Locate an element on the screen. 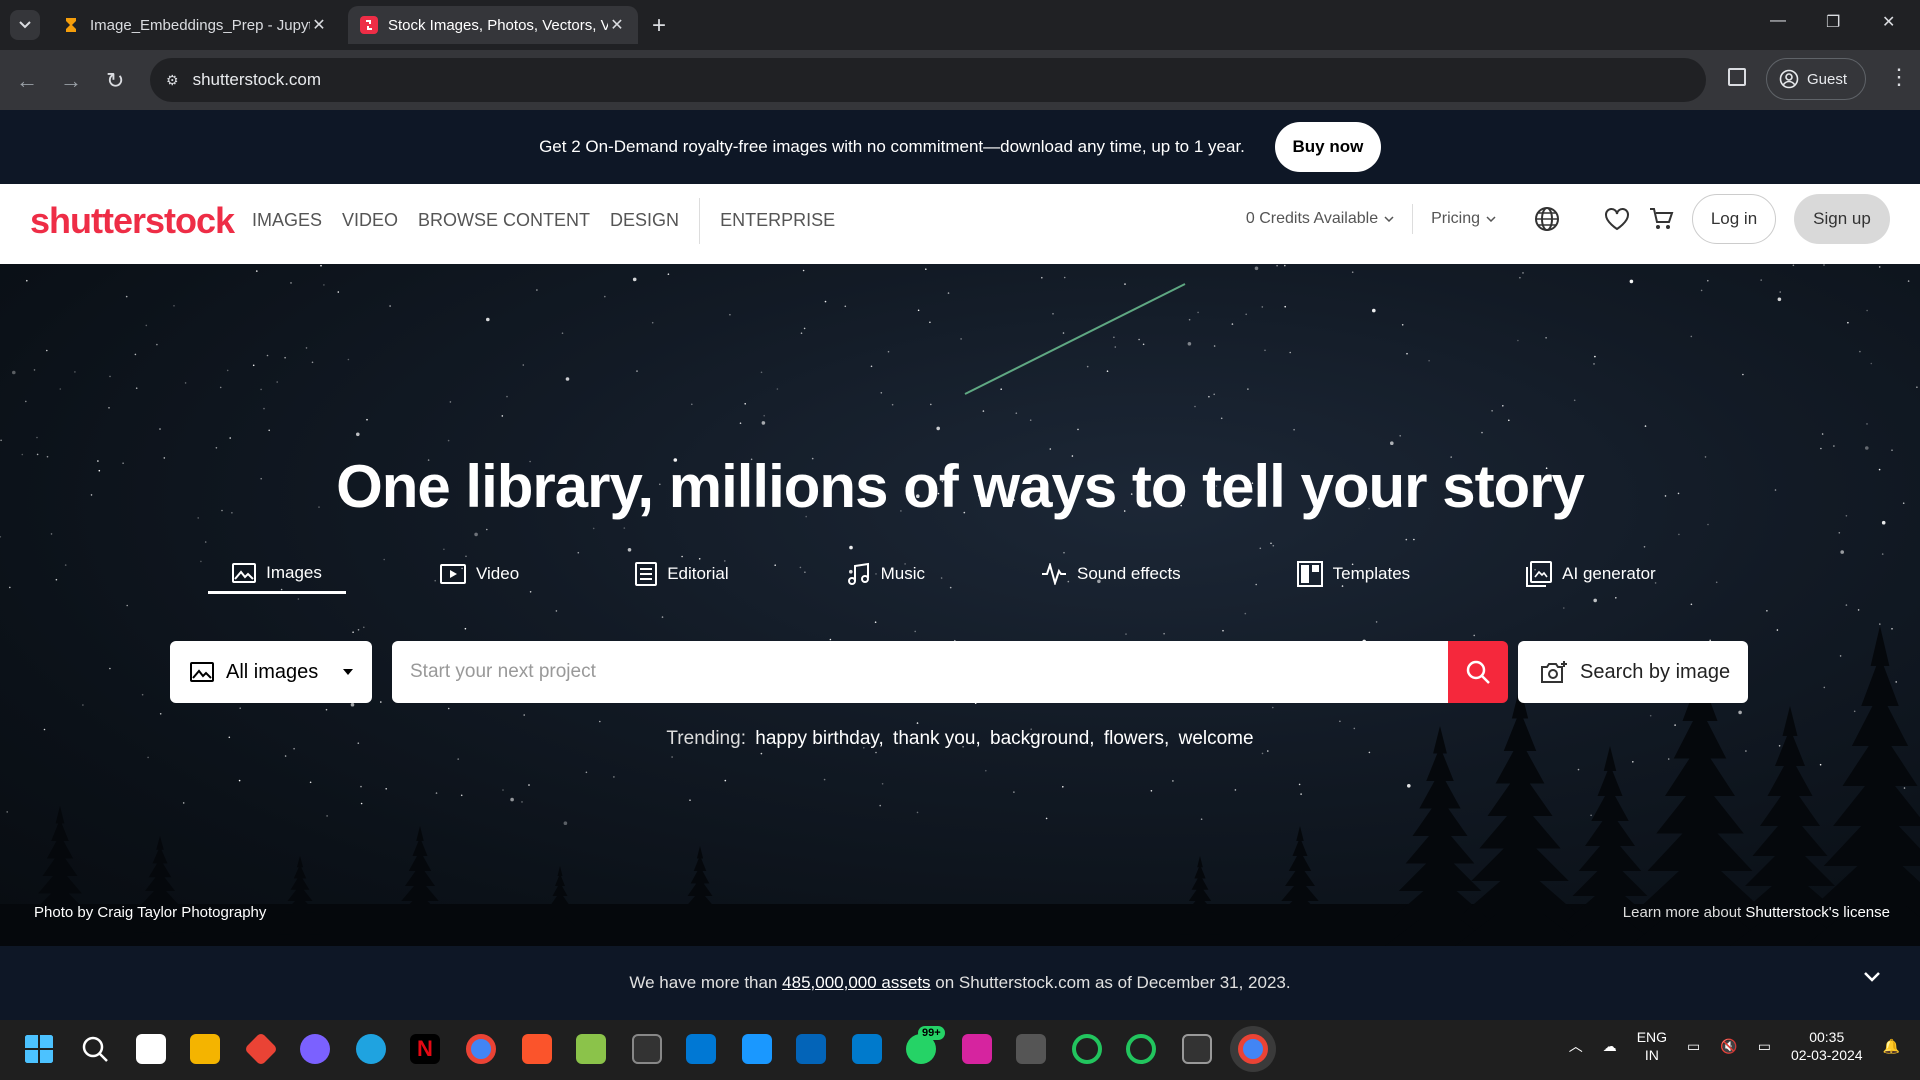  tab-ai-generator: AI generator is located at coordinates (1591, 574).